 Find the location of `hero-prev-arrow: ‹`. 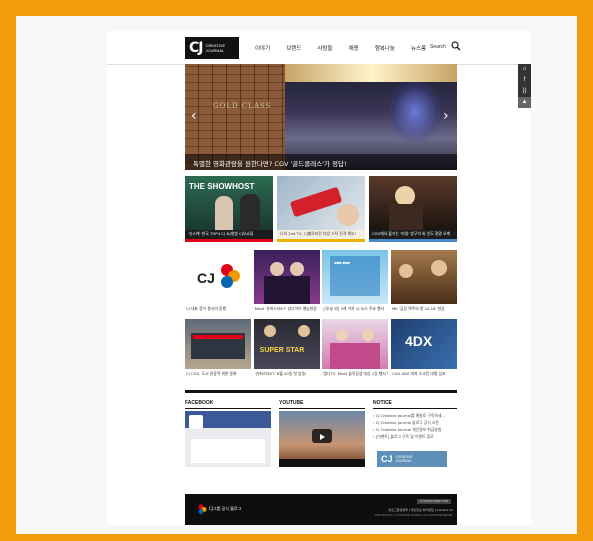

hero-prev-arrow: ‹ is located at coordinates (194, 116).